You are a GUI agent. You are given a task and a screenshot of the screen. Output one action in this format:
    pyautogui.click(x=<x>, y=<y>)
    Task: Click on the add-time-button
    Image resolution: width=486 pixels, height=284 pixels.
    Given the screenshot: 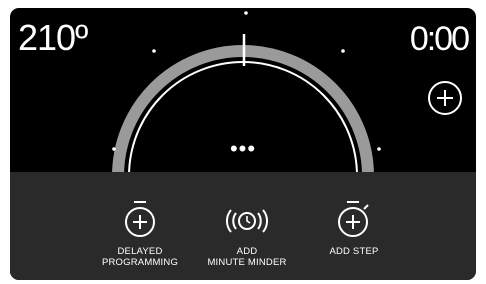 What is the action you would take?
    pyautogui.click(x=445, y=98)
    